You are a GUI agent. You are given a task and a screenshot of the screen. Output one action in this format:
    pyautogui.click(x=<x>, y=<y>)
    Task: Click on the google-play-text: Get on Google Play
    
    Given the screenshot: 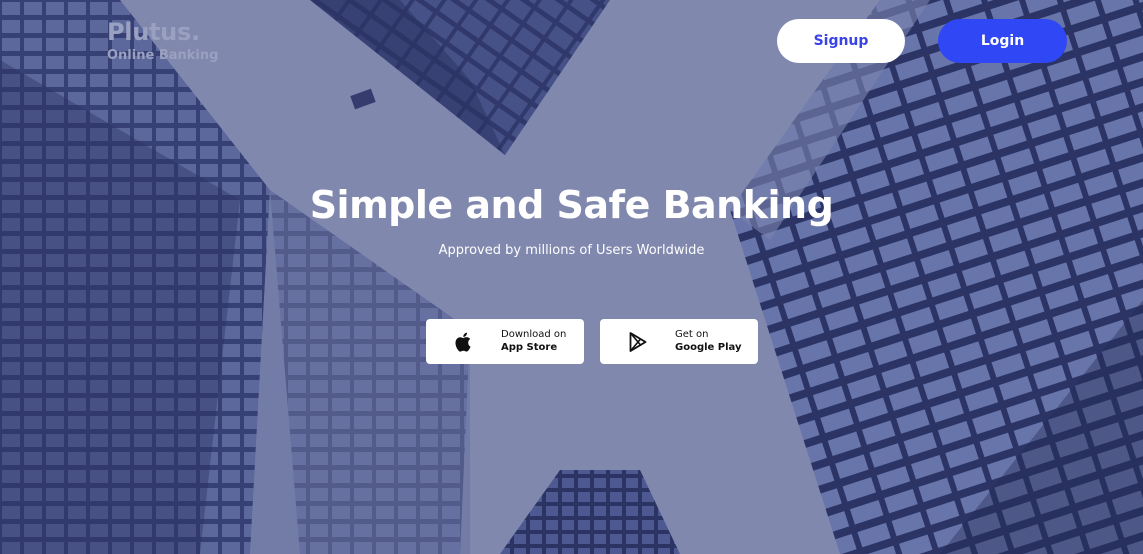 What is the action you would take?
    pyautogui.click(x=708, y=341)
    